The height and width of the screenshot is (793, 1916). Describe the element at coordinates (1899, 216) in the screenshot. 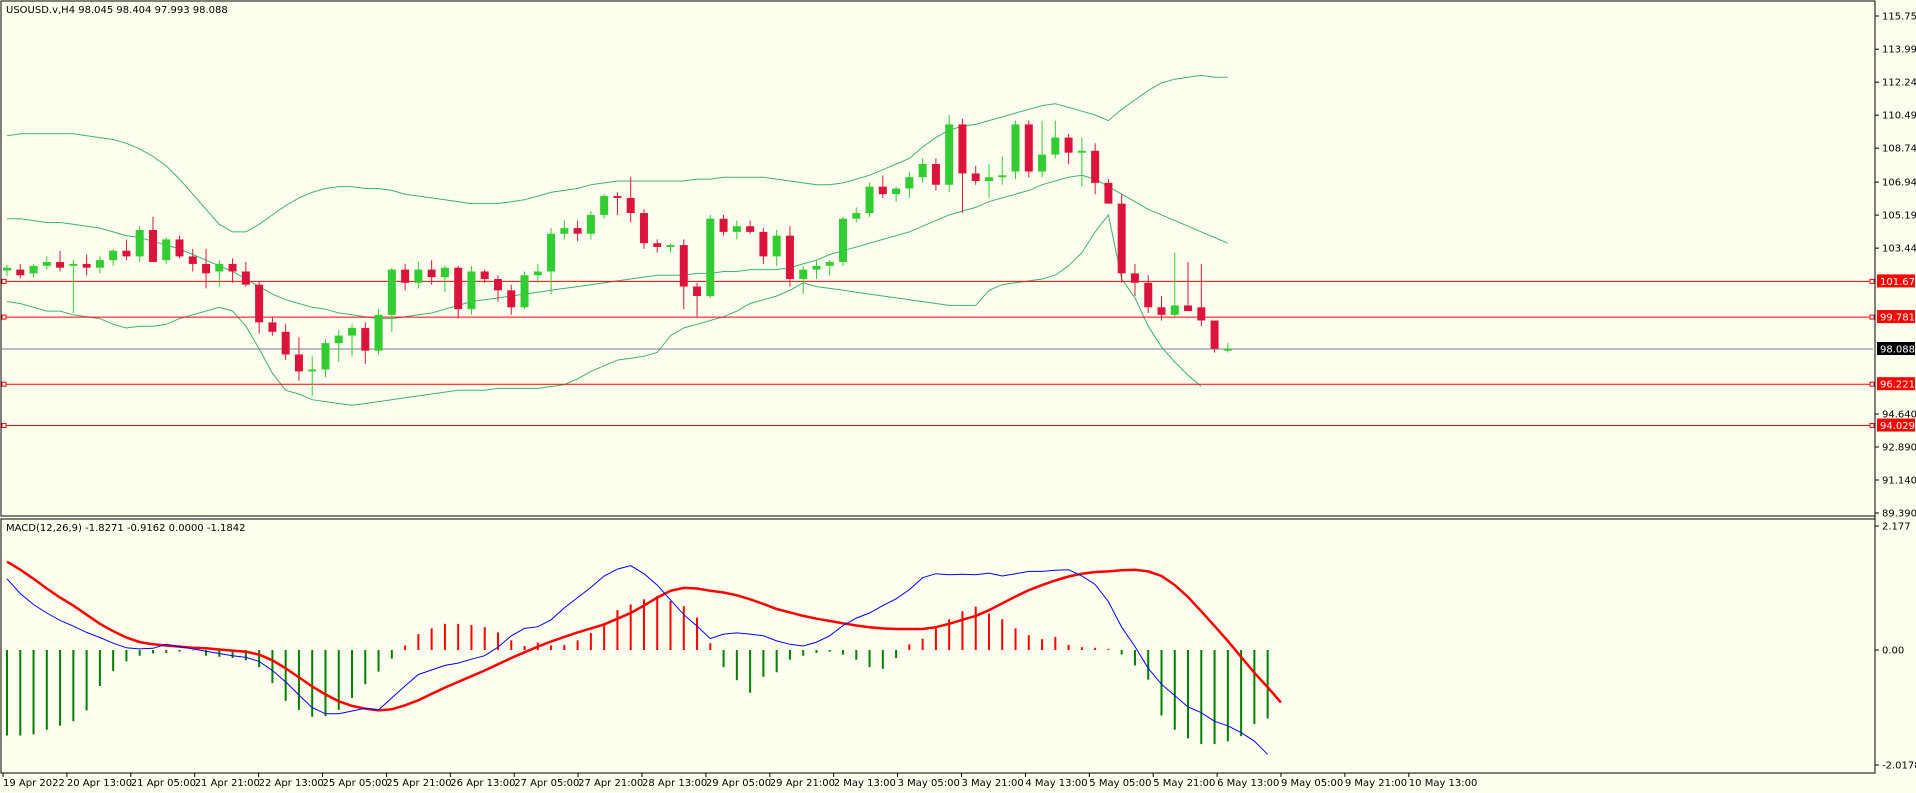

I see `price-tick-label: 105.190` at that location.